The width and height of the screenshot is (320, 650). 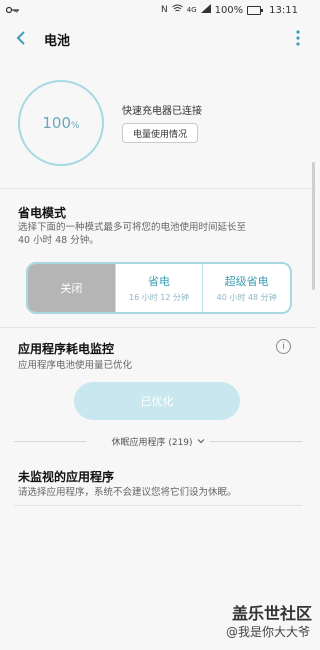 What do you see at coordinates (246, 297) in the screenshot?
I see `mode-duration: 40 小时 48 分钟` at bounding box center [246, 297].